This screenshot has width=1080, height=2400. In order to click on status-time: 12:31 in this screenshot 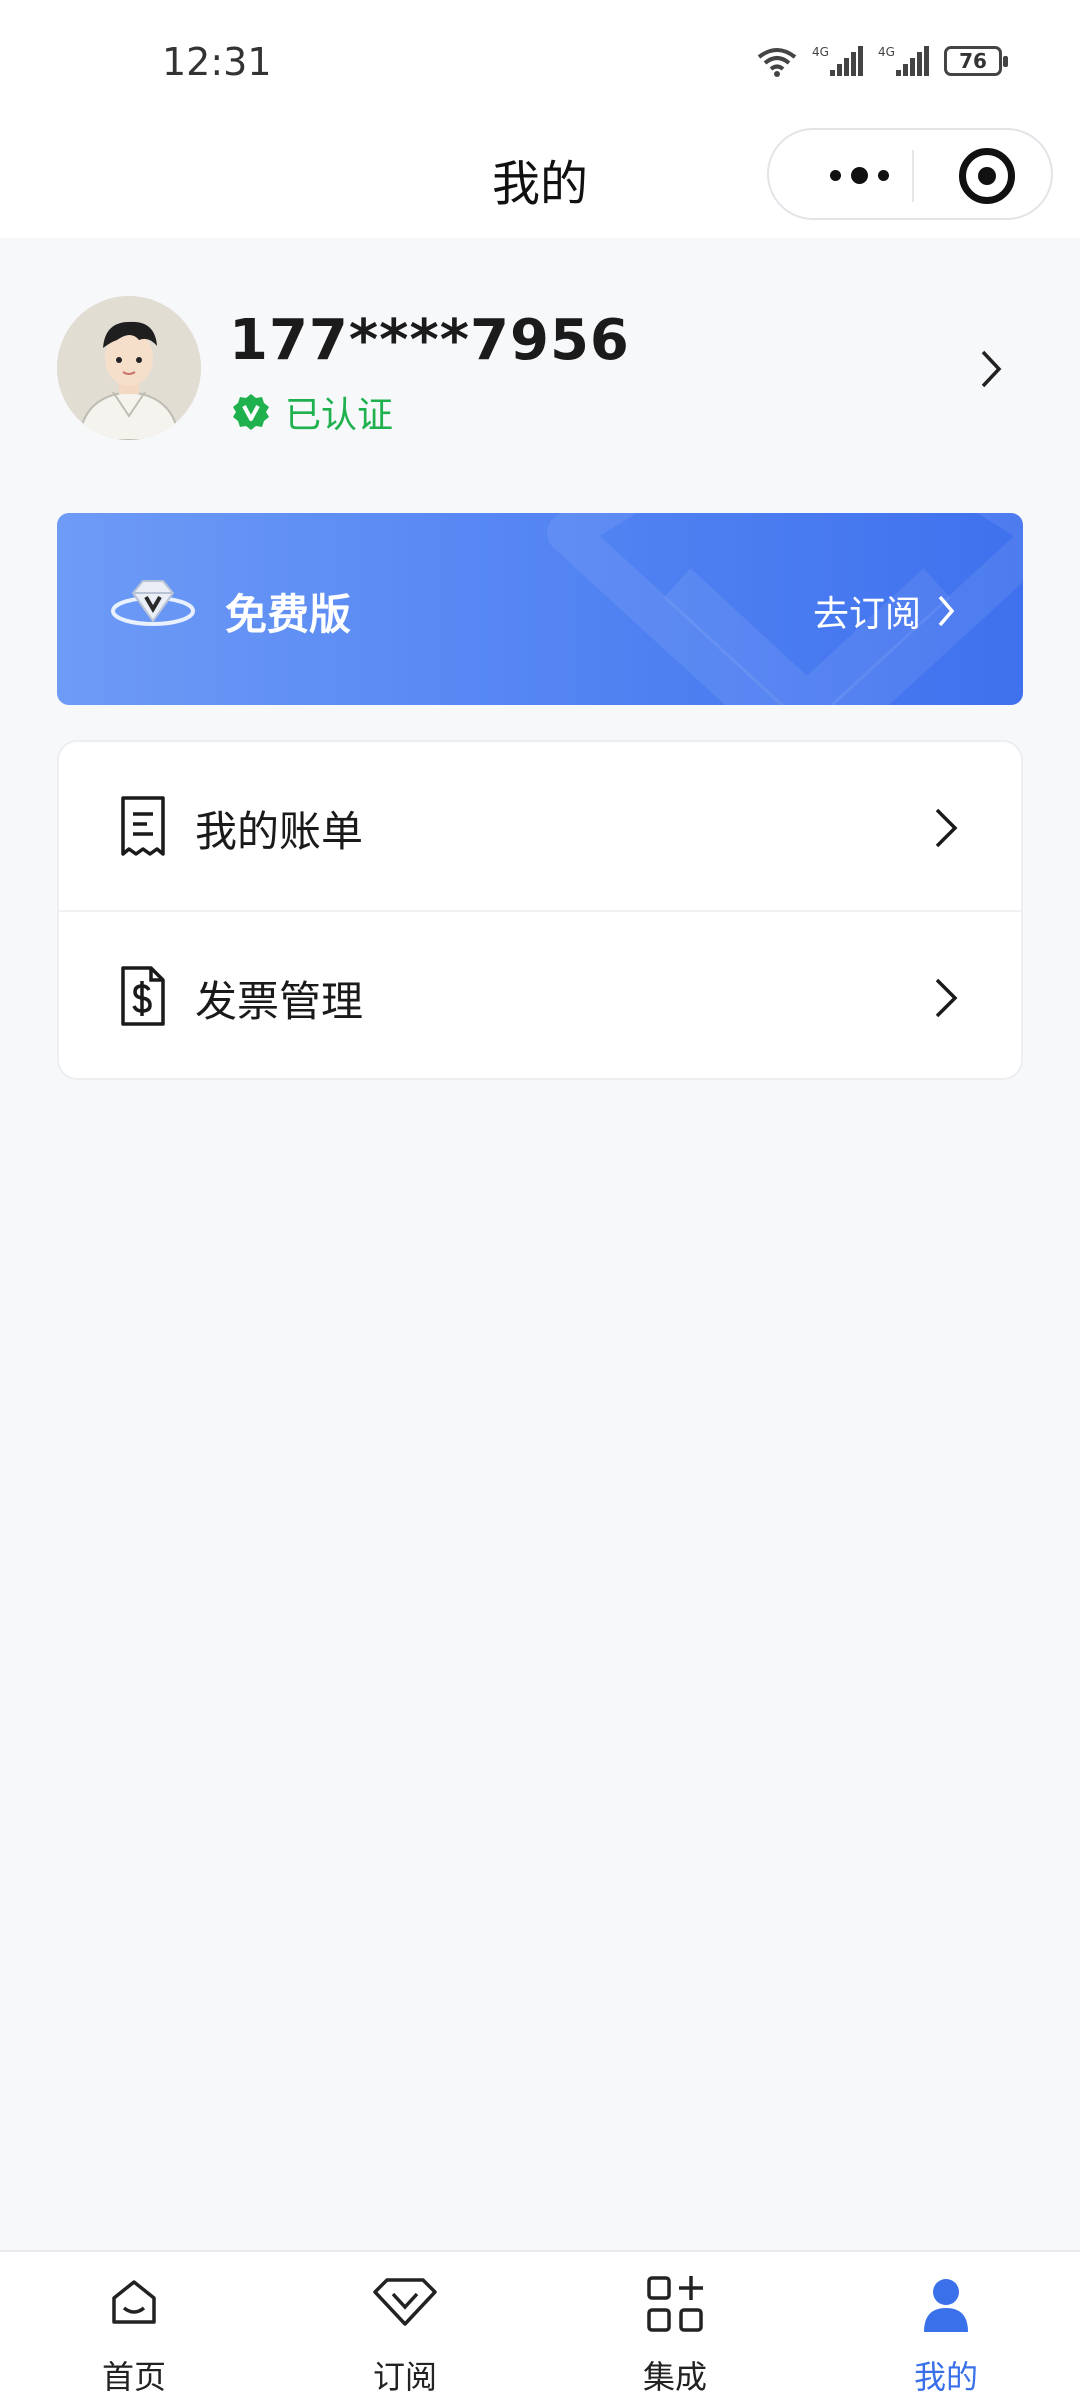, I will do `click(217, 62)`.